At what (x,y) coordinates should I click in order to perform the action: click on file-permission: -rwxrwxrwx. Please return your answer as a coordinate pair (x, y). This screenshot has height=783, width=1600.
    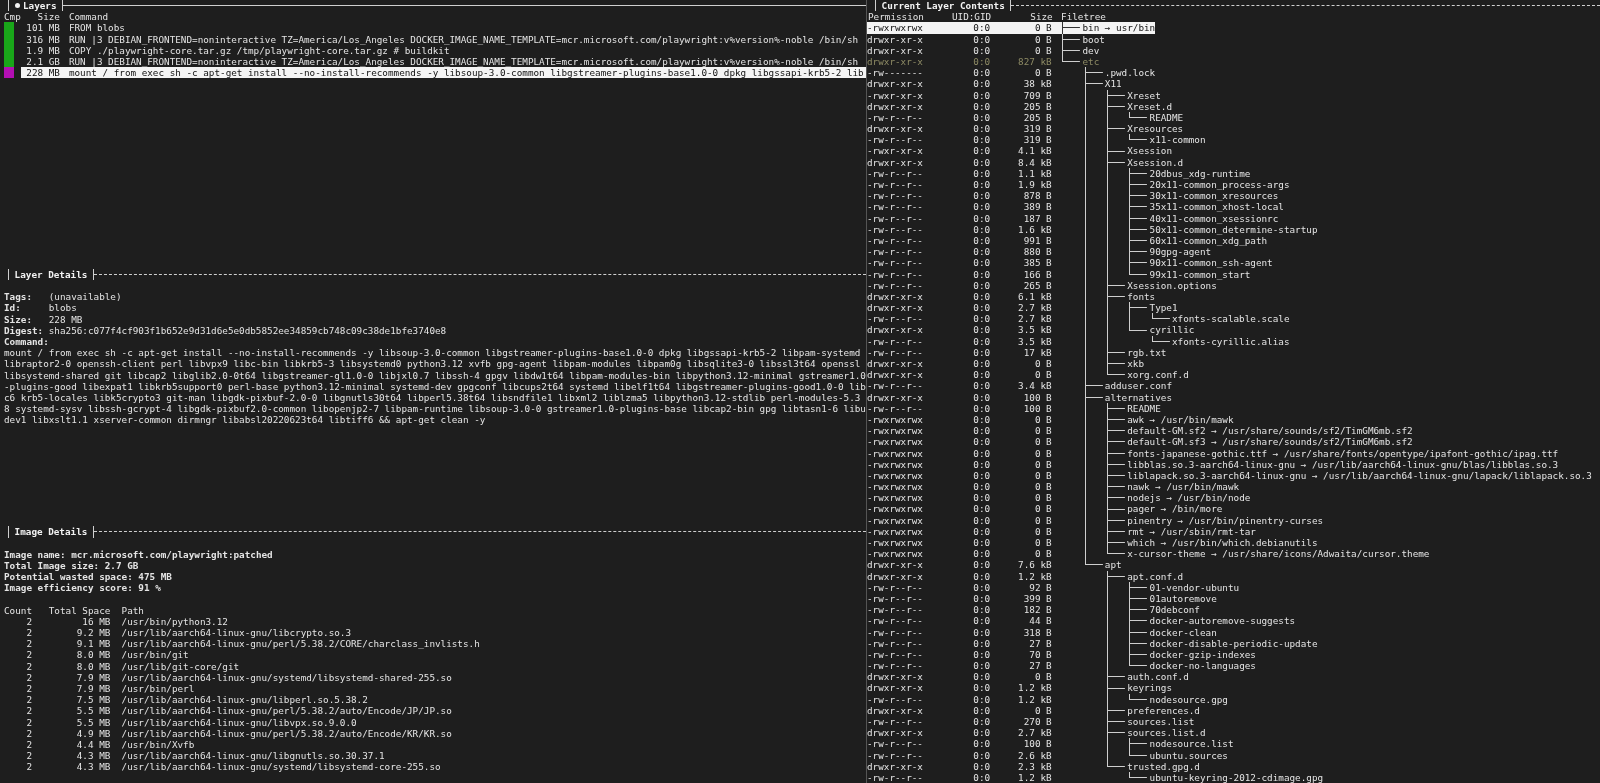
    Looking at the image, I should click on (895, 475).